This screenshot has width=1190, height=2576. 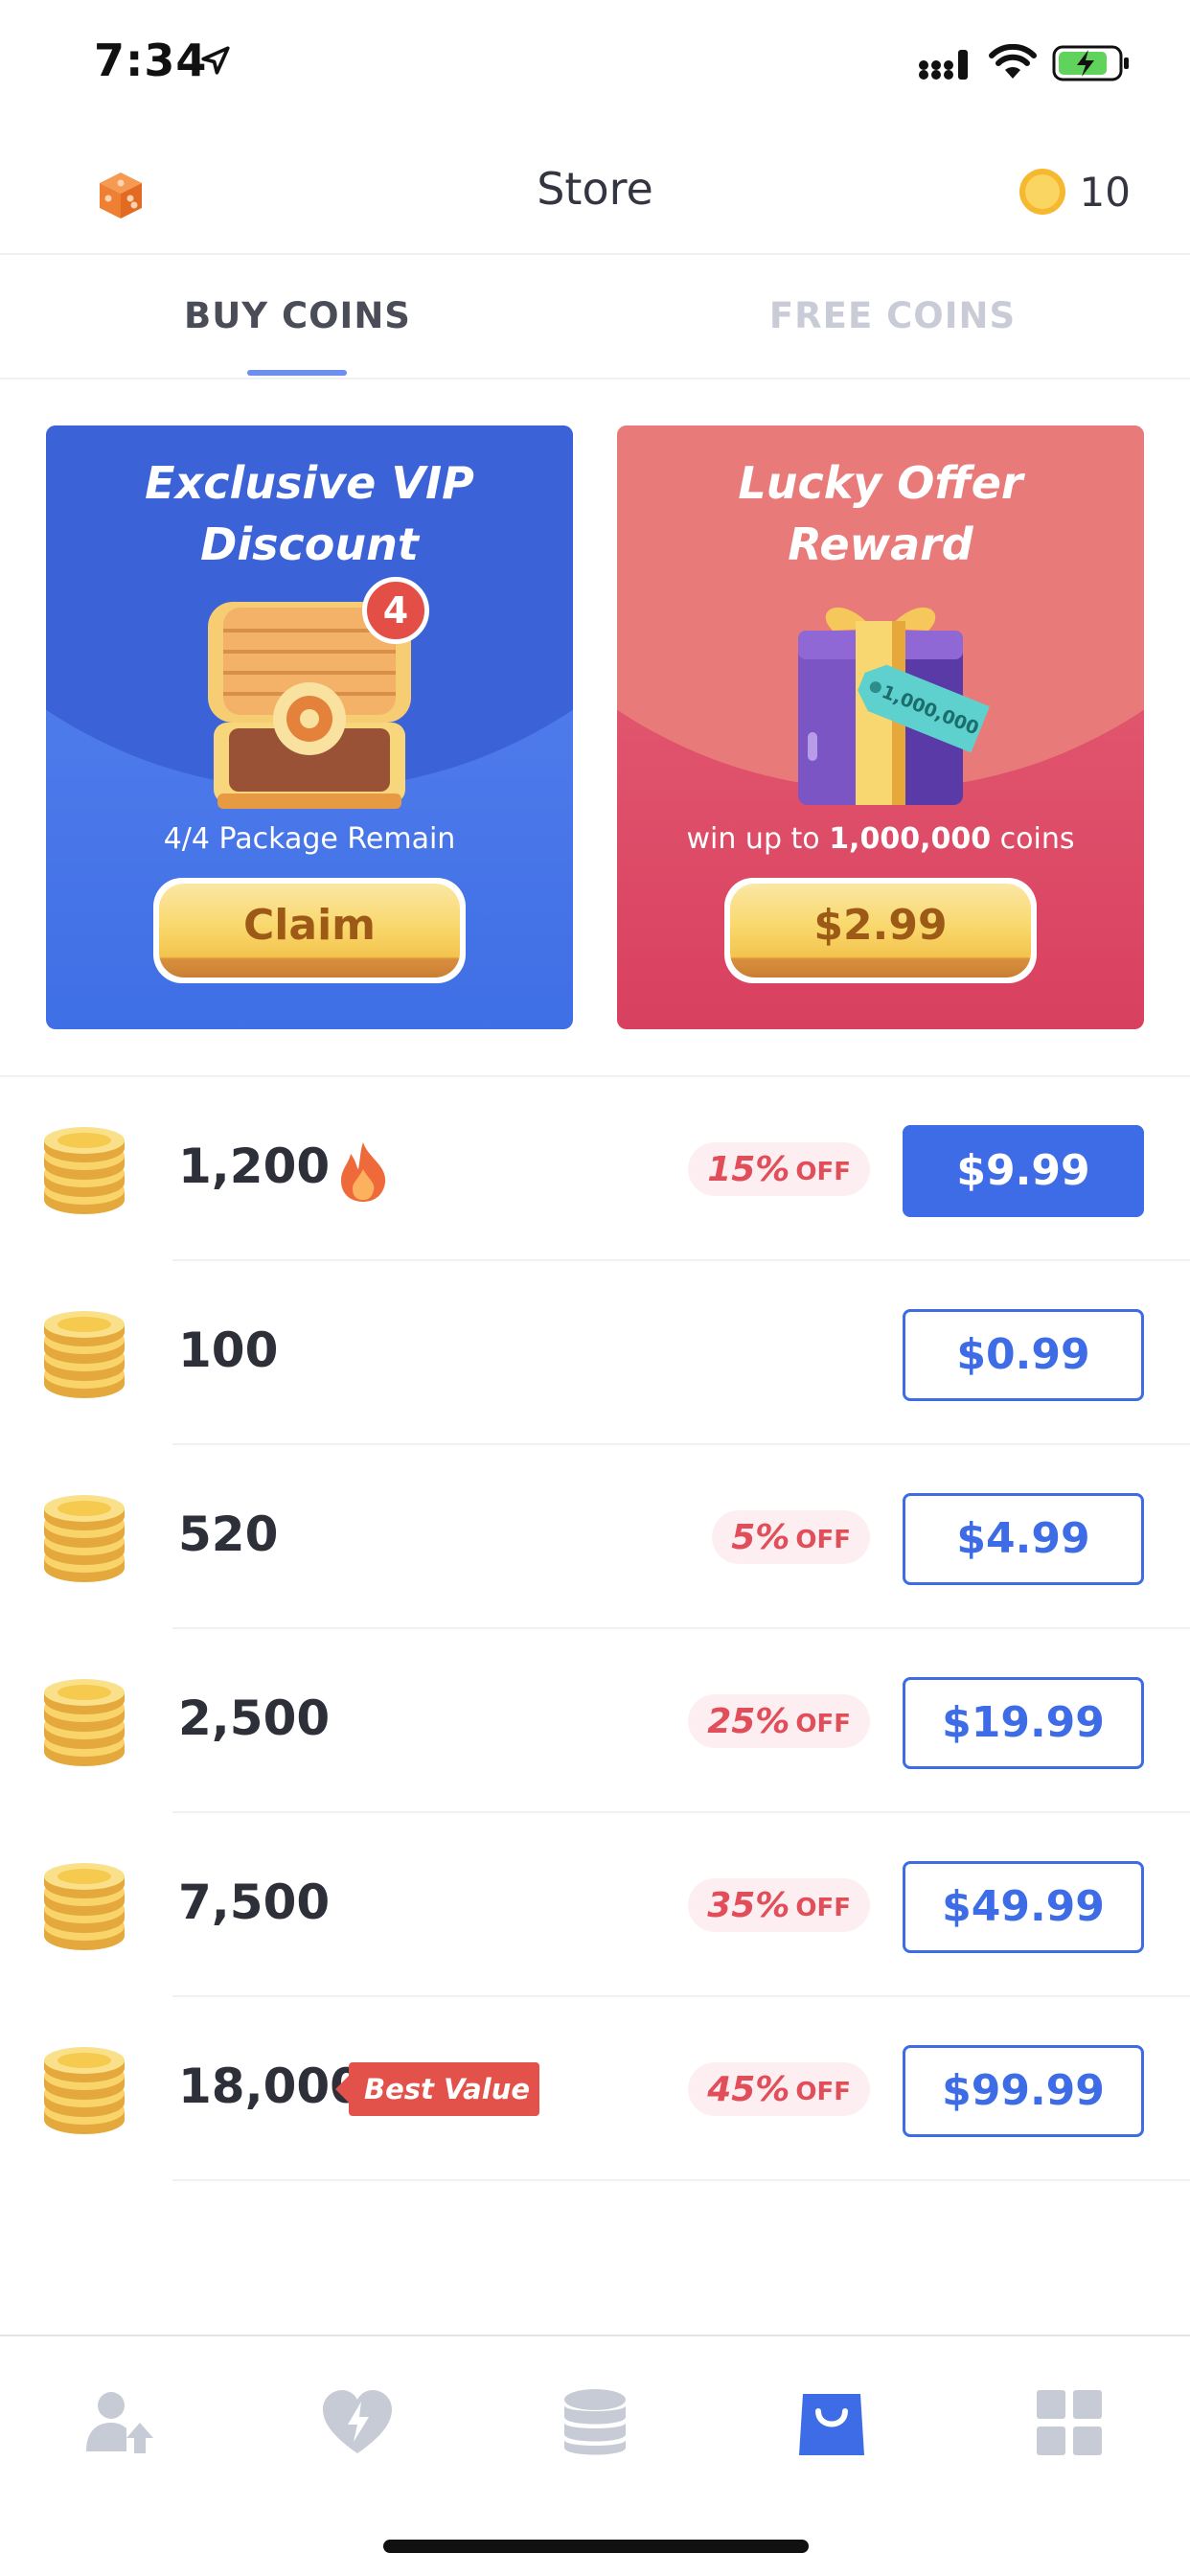 I want to click on tab-free-coins: FREE COINS, so click(x=893, y=317).